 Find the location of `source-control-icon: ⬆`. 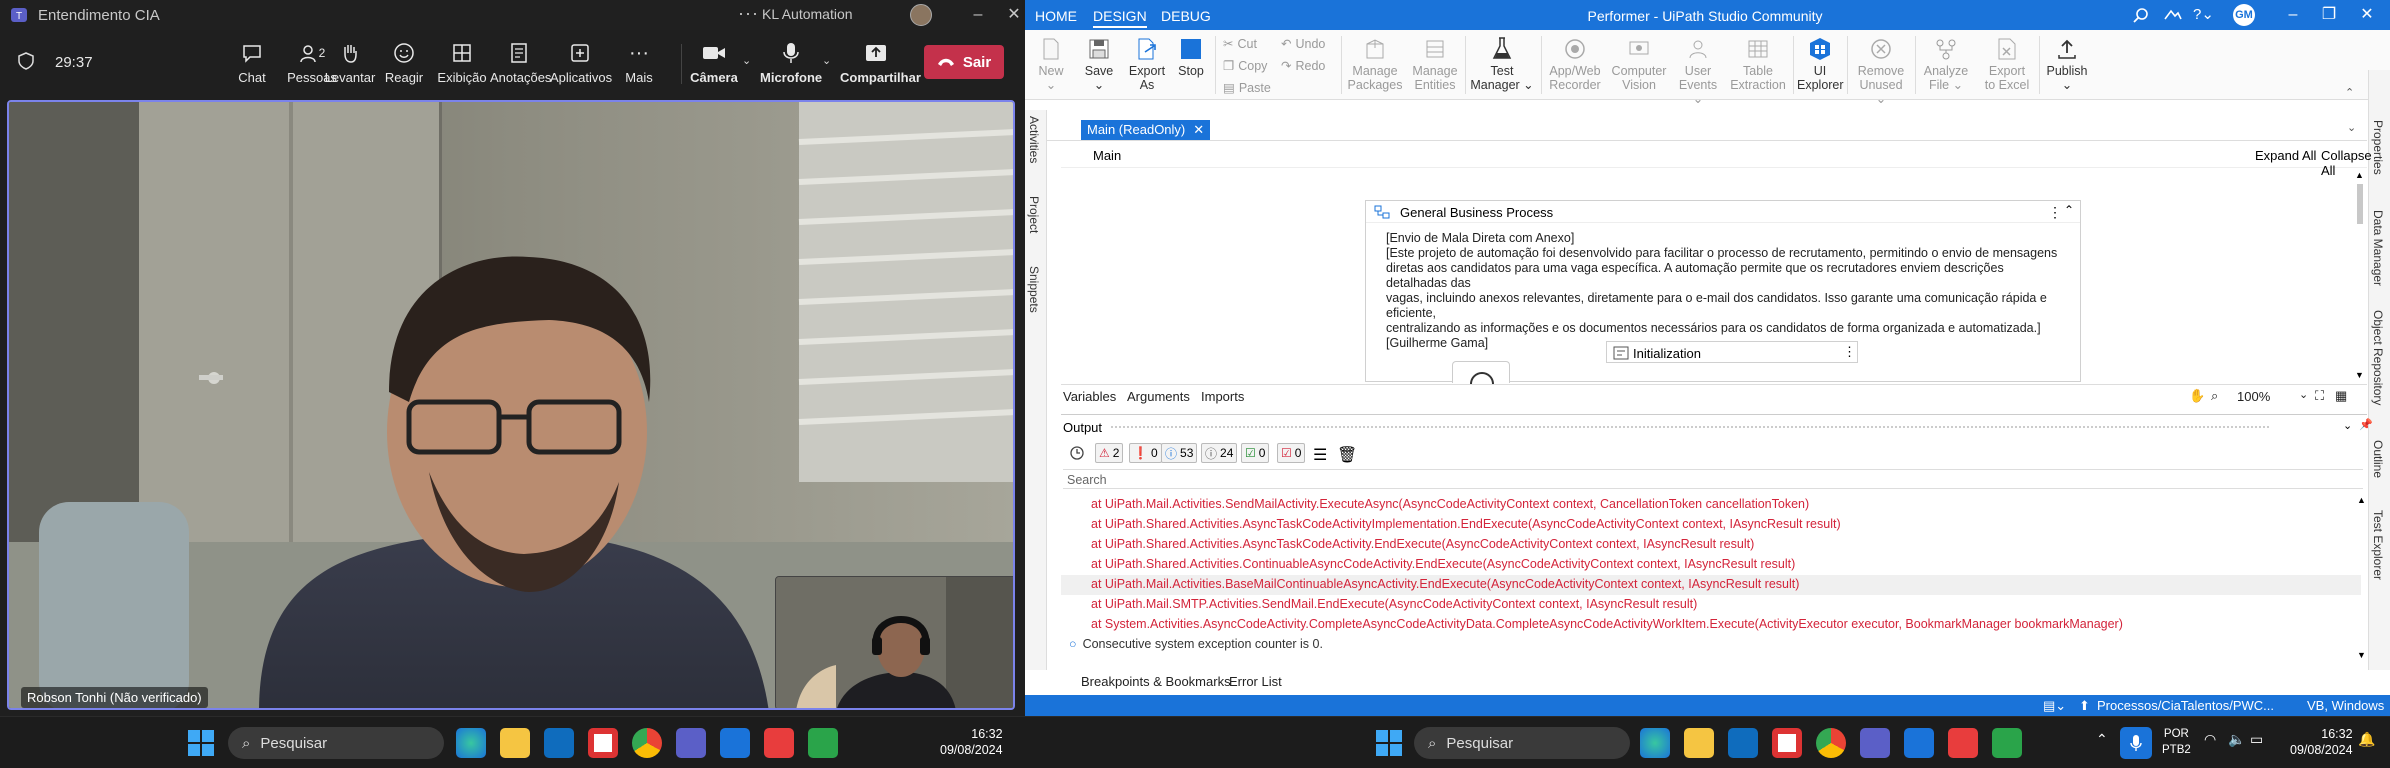

source-control-icon: ⬆ is located at coordinates (2084, 706).